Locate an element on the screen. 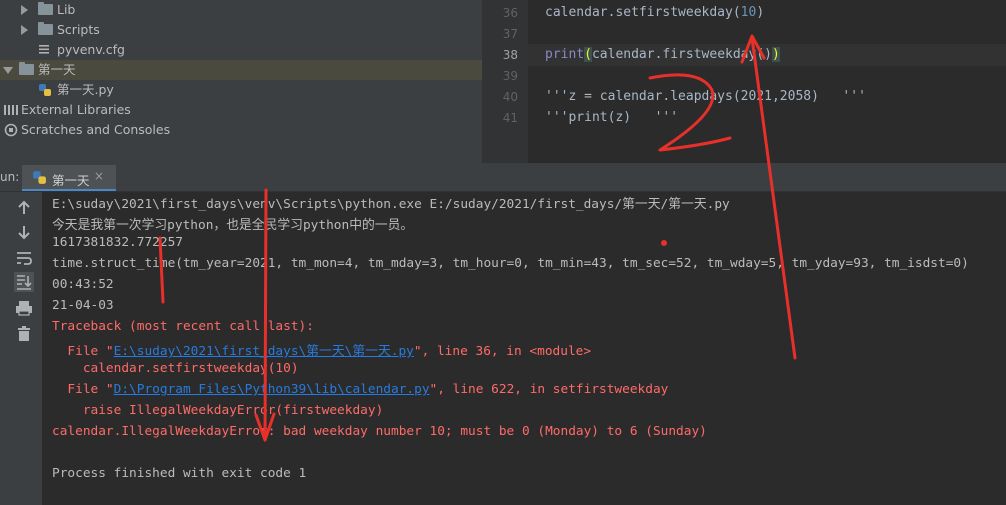  tree-item-day1-py: 第一天.py is located at coordinates (241, 90).